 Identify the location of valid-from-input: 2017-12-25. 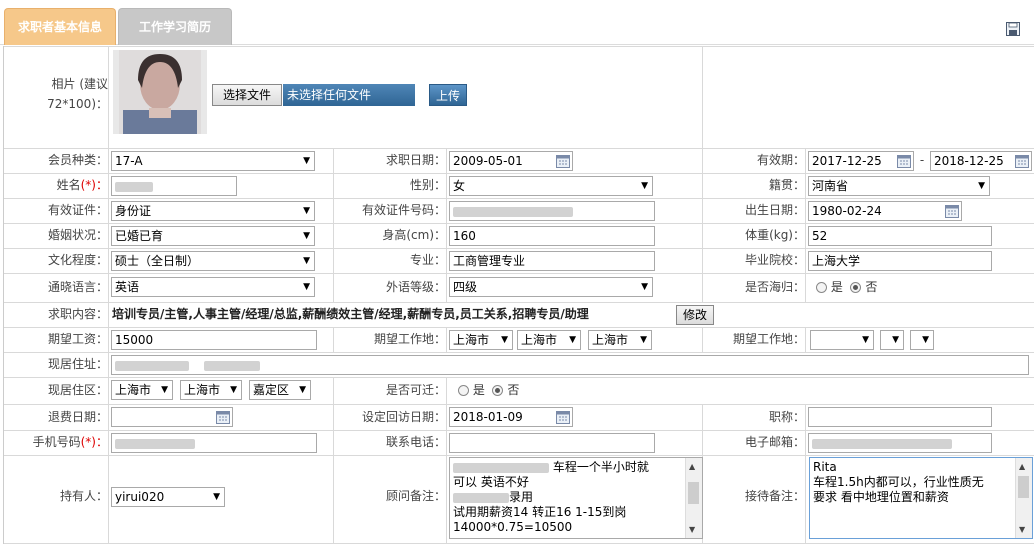
(861, 161).